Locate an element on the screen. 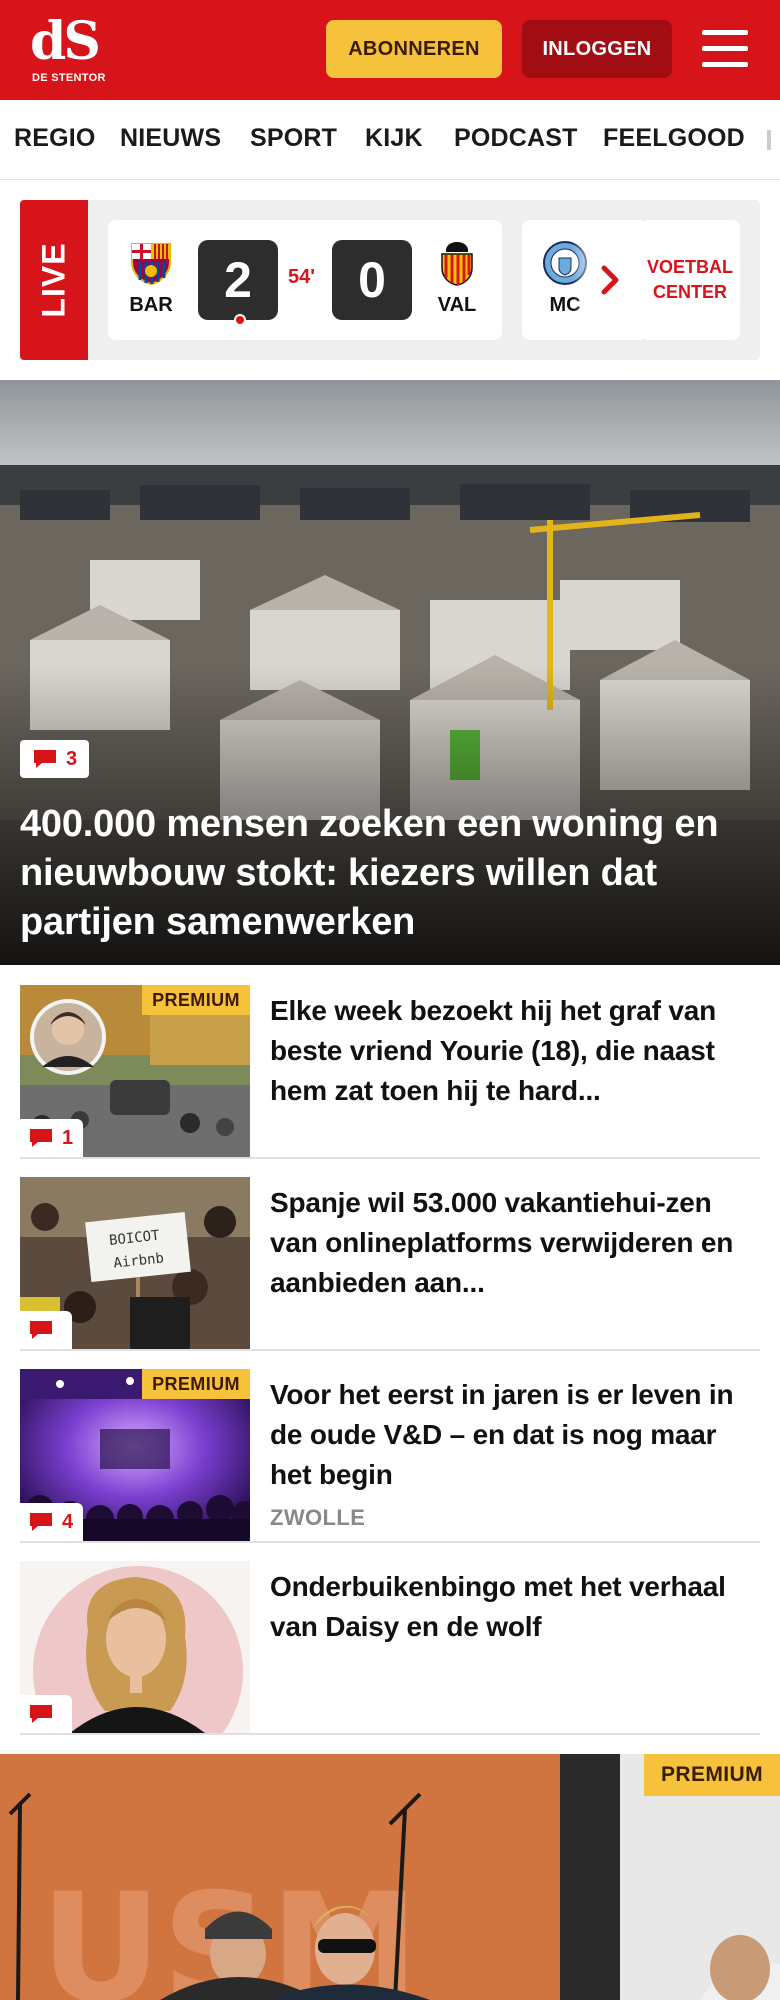  match-card: BAR 2 54' 0 VAL is located at coordinates (305, 280).